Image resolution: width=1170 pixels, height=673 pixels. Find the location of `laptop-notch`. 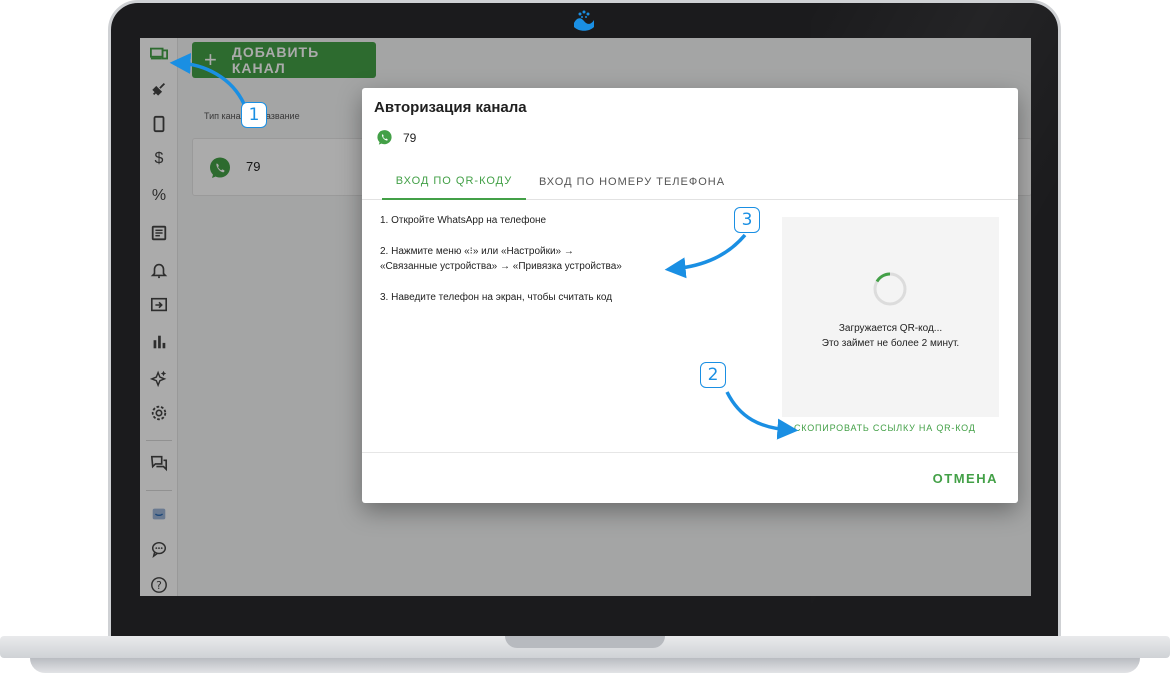

laptop-notch is located at coordinates (585, 642).